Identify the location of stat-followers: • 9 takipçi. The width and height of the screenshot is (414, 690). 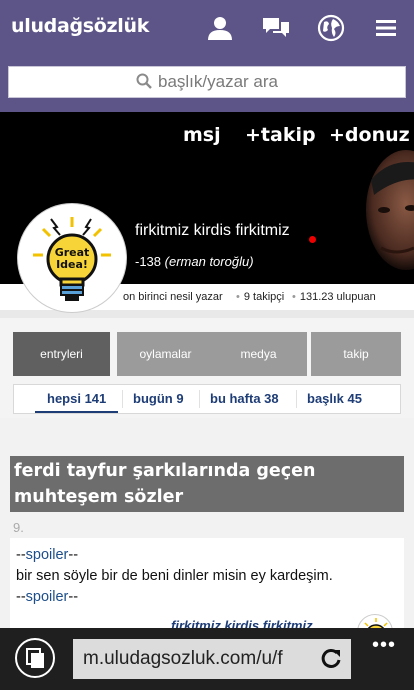
(260, 297).